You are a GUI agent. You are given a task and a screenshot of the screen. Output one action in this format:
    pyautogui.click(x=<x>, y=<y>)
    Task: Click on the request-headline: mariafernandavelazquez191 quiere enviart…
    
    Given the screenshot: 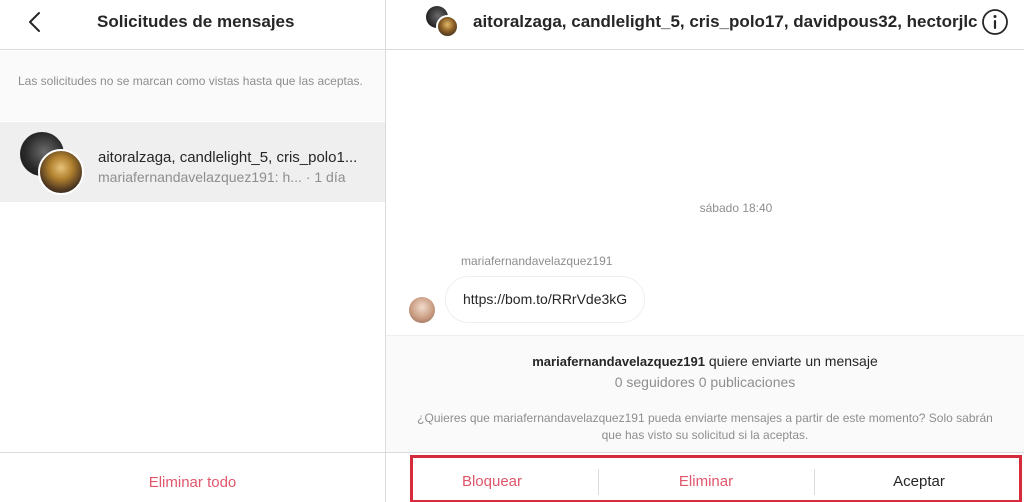 What is the action you would take?
    pyautogui.click(x=705, y=361)
    